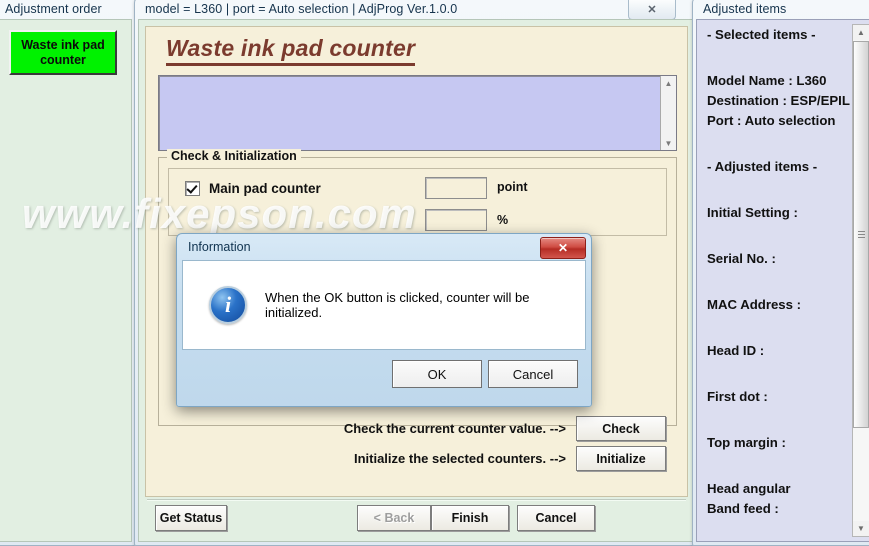 The height and width of the screenshot is (546, 869). Describe the element at coordinates (762, 167) in the screenshot. I see `adjusted-items-line: - Adjusted items -` at that location.